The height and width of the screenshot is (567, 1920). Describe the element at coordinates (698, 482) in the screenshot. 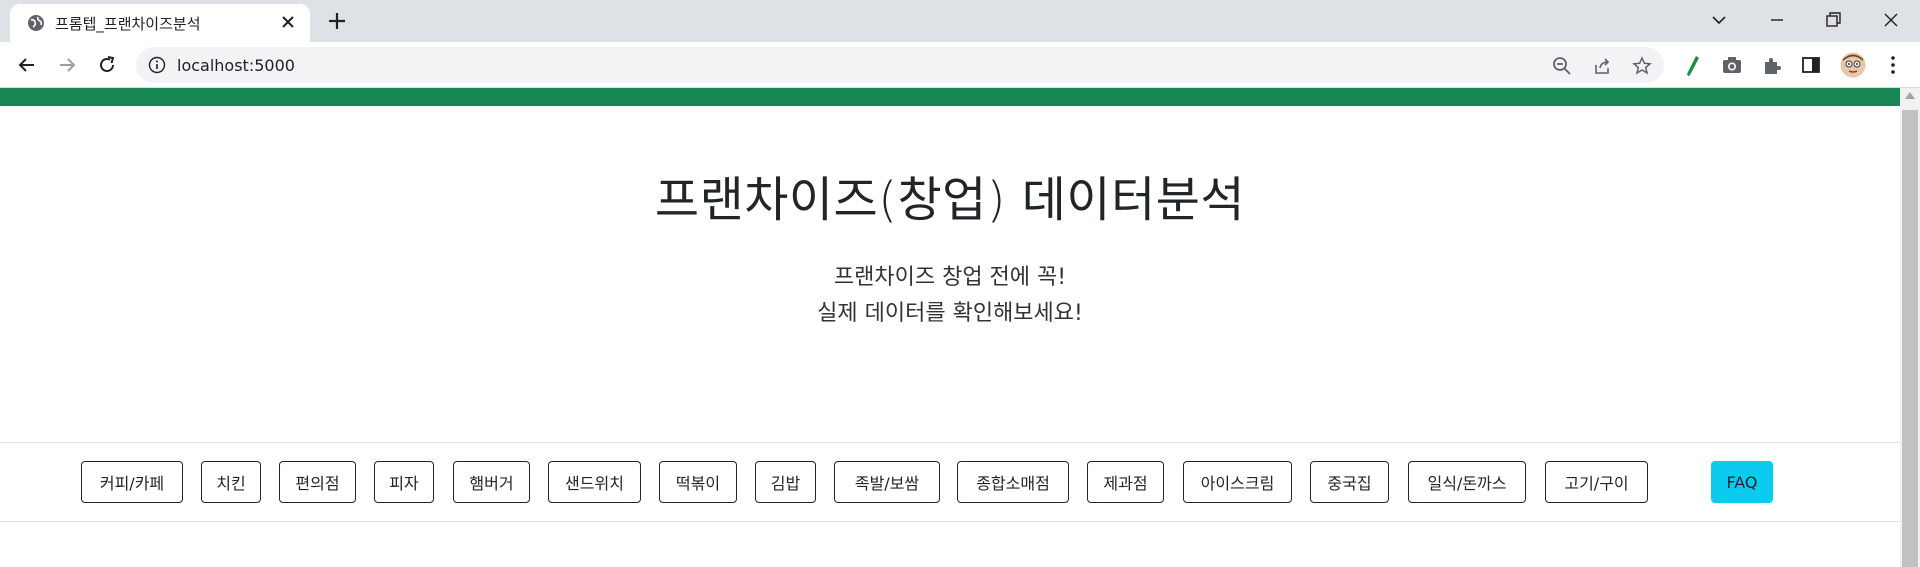

I see `category-button-tteokbokki: 떡볶이` at that location.